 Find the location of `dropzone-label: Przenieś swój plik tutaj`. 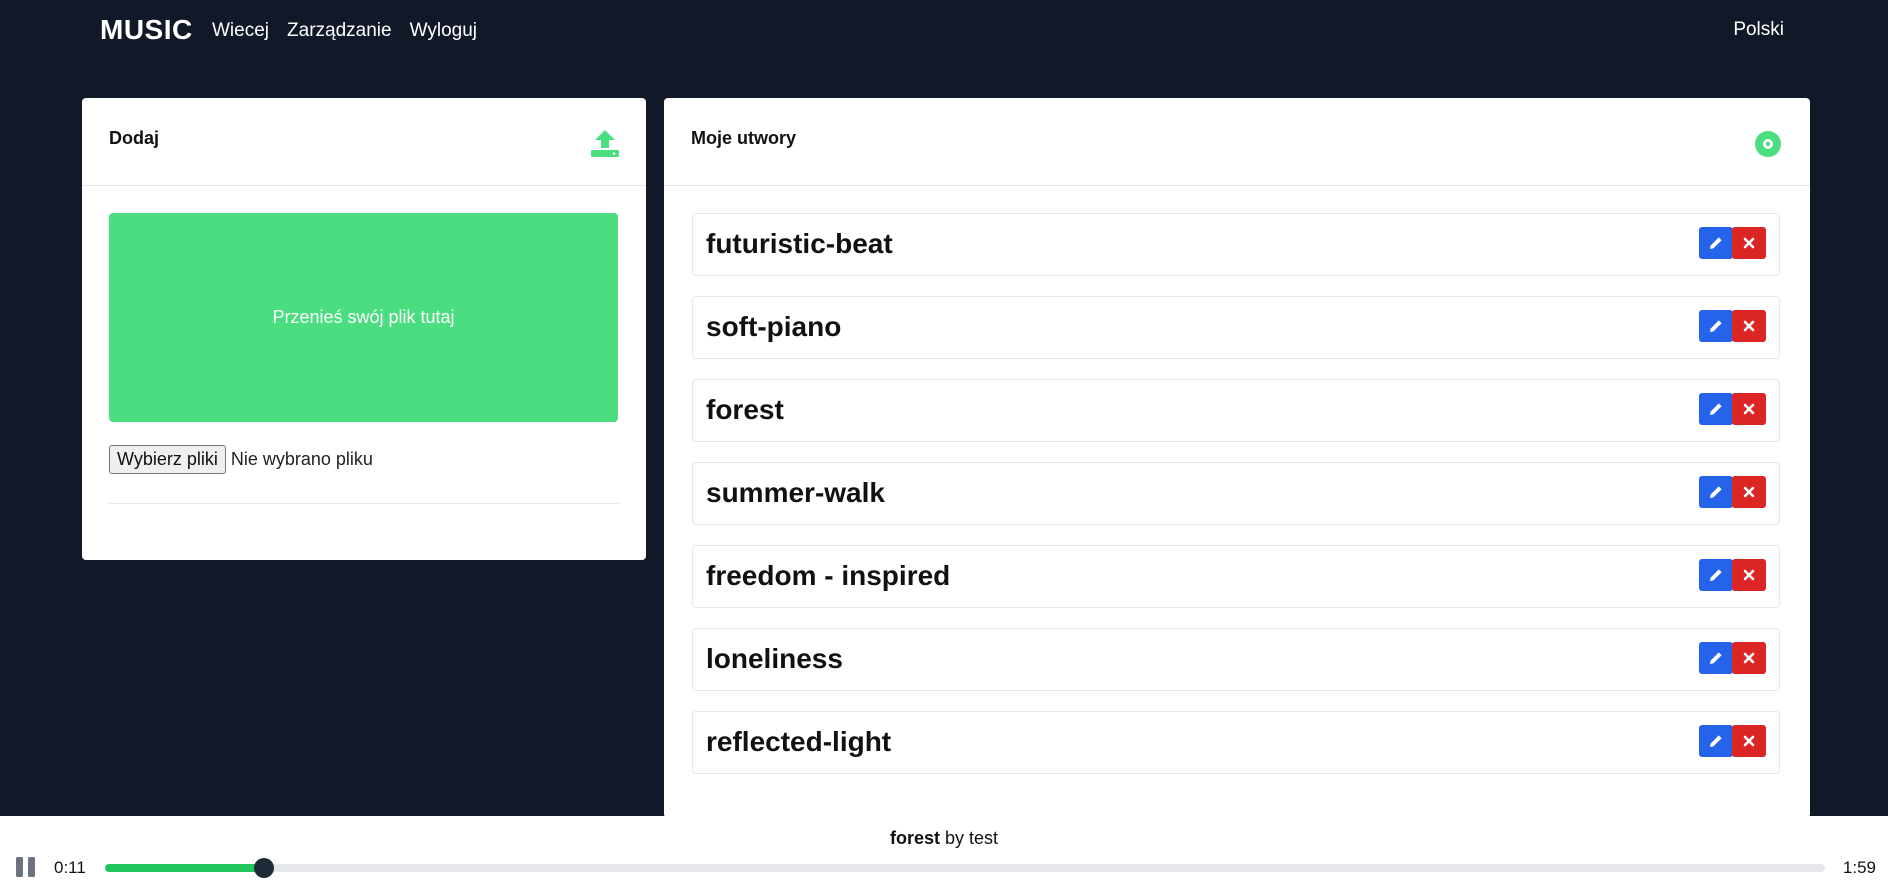

dropzone-label: Przenieś swój plik tutaj is located at coordinates (363, 317).